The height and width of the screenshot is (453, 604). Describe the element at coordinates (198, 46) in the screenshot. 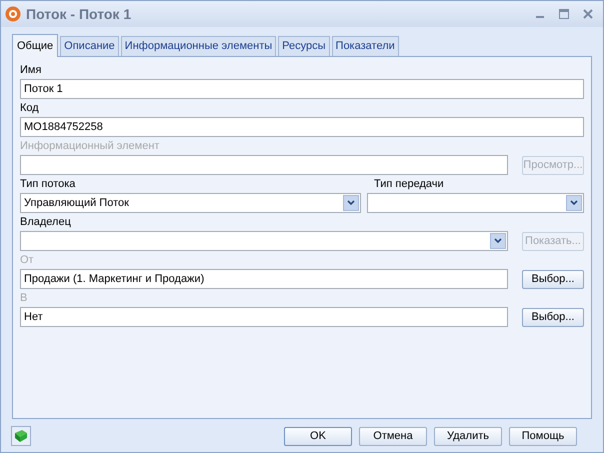

I see `tab: Информационные элементы` at that location.